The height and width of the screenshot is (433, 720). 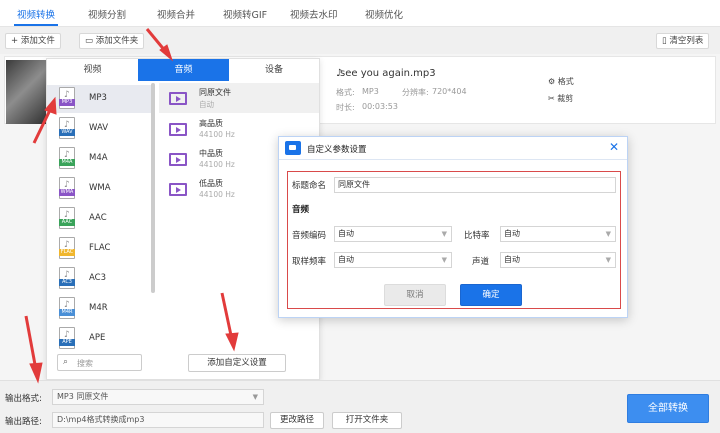 I want to click on duration-value: 00:03:53, so click(x=380, y=106).